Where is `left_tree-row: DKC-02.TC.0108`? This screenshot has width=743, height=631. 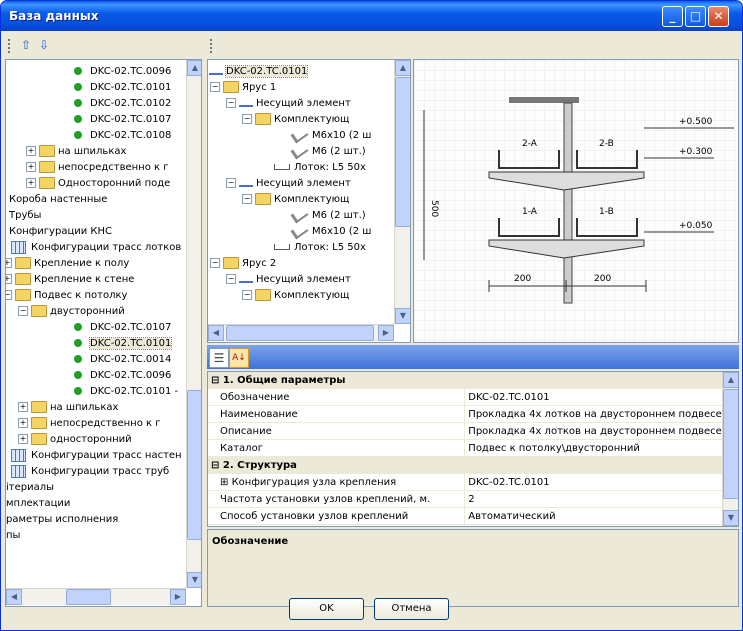 left_tree-row: DKC-02.TC.0108 is located at coordinates (122, 136).